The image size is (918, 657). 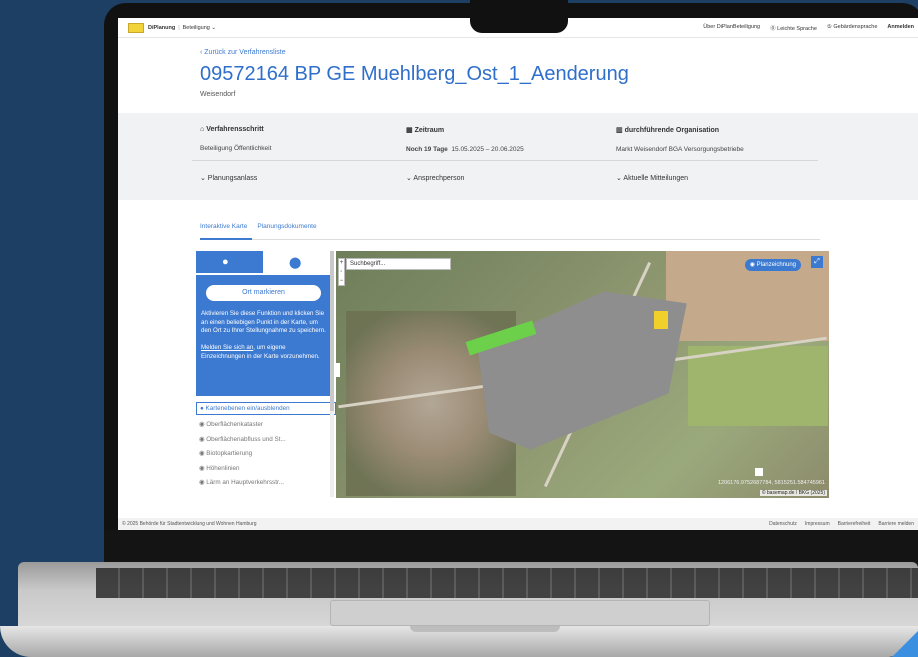 I want to click on fullscreen-icon: ⤢, so click(x=817, y=262).